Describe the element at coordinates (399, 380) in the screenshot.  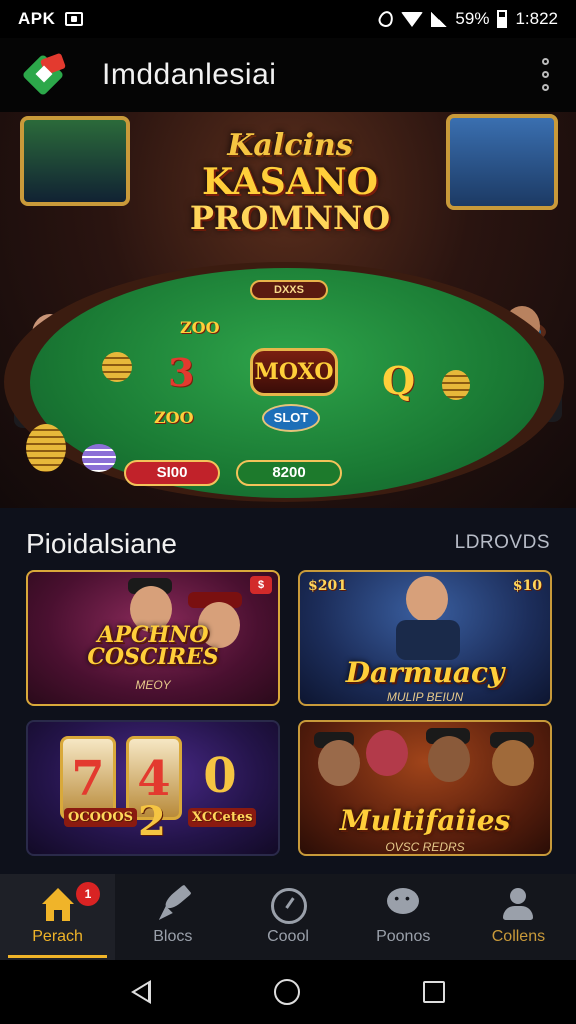
I see `chip-label-c: Q` at that location.